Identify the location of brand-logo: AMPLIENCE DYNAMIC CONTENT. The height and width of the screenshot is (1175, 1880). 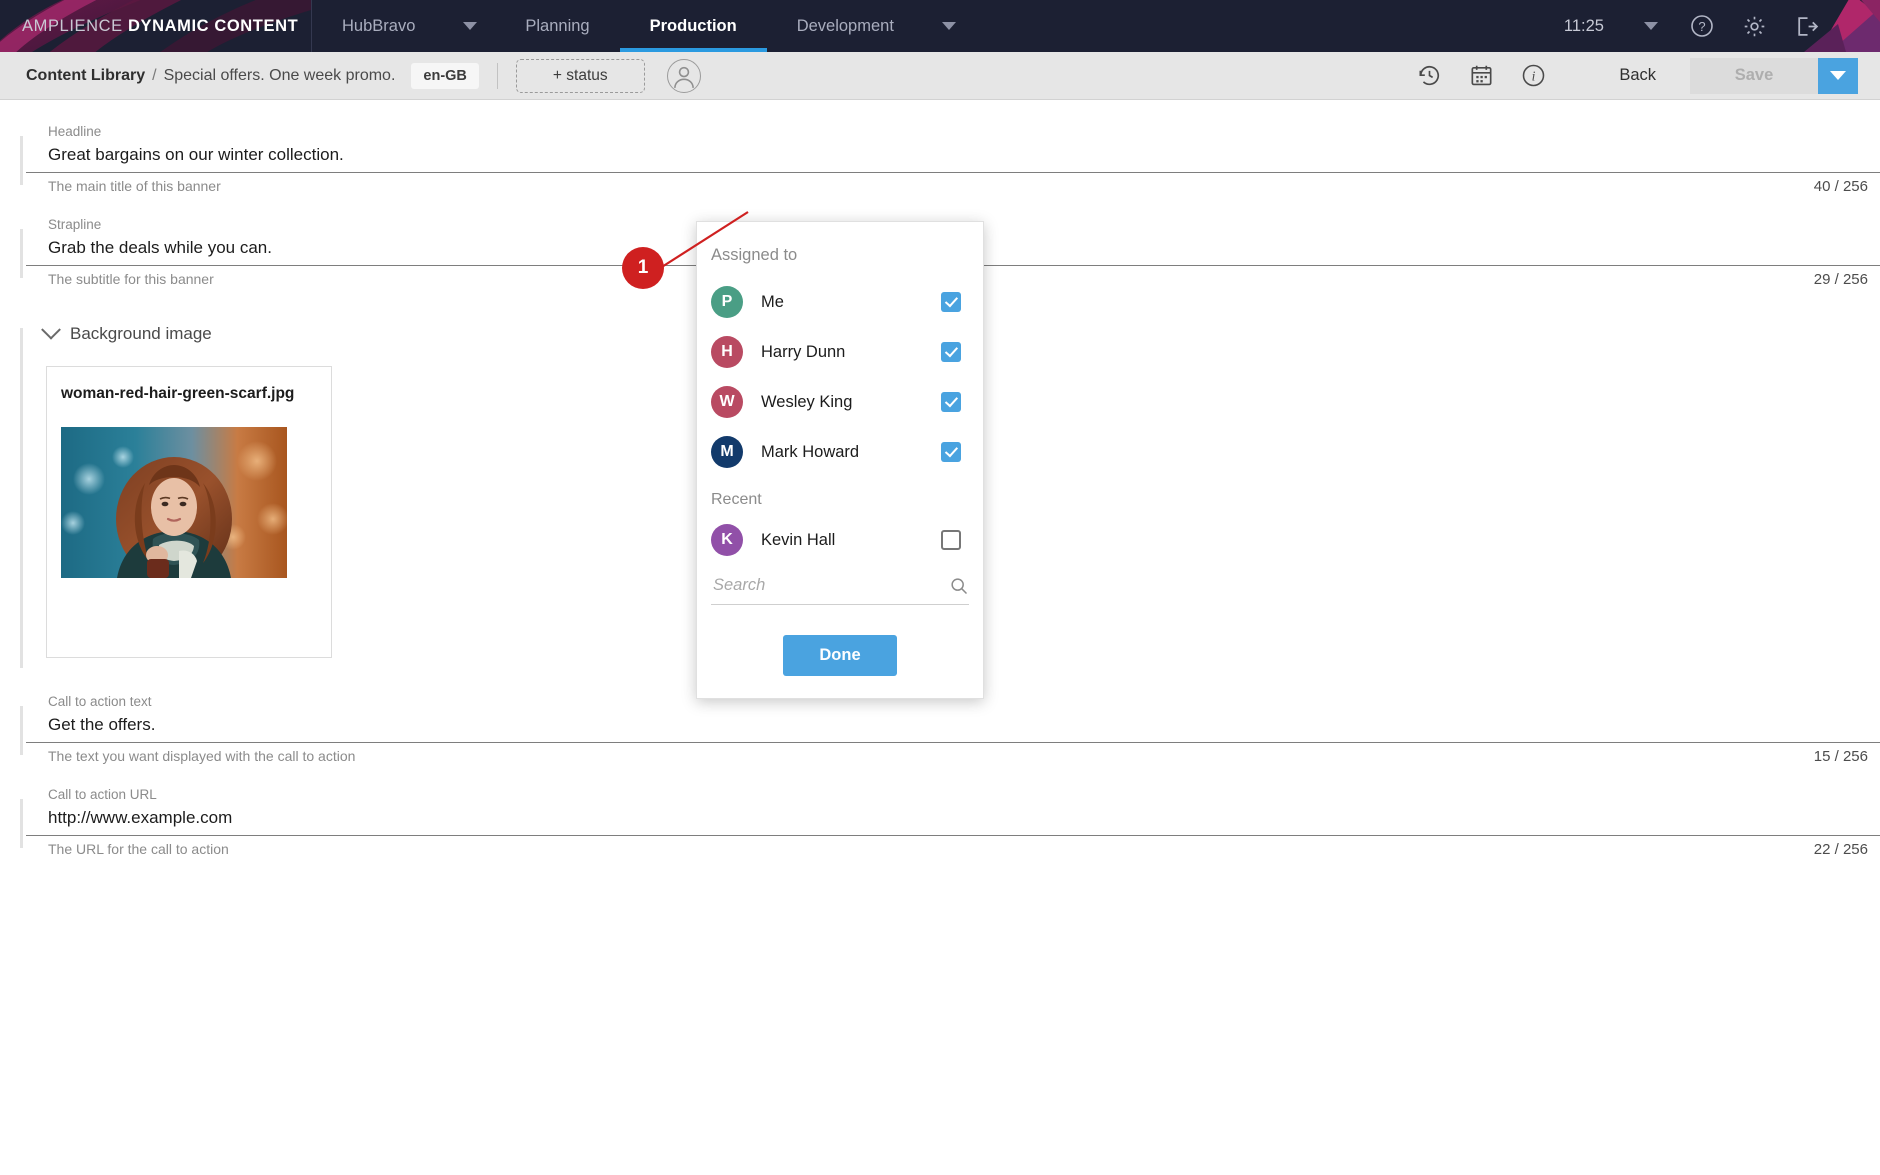
(156, 26).